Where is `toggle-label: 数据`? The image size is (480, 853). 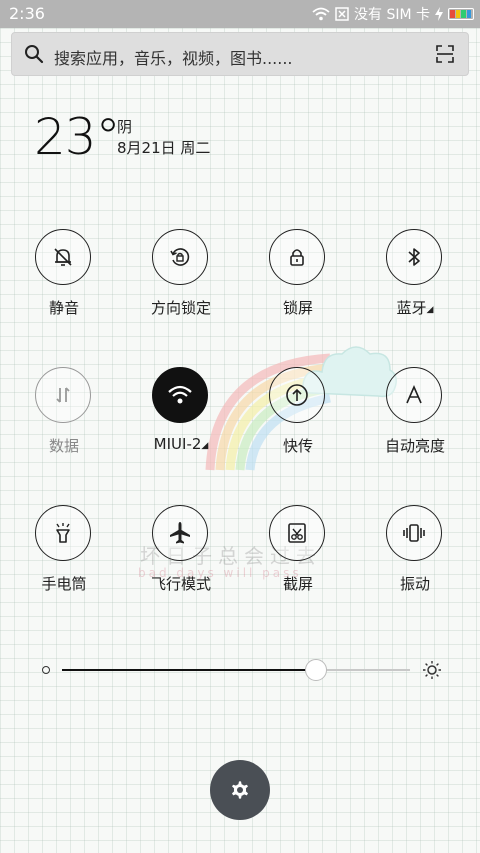
toggle-label: 数据 is located at coordinates (63, 446).